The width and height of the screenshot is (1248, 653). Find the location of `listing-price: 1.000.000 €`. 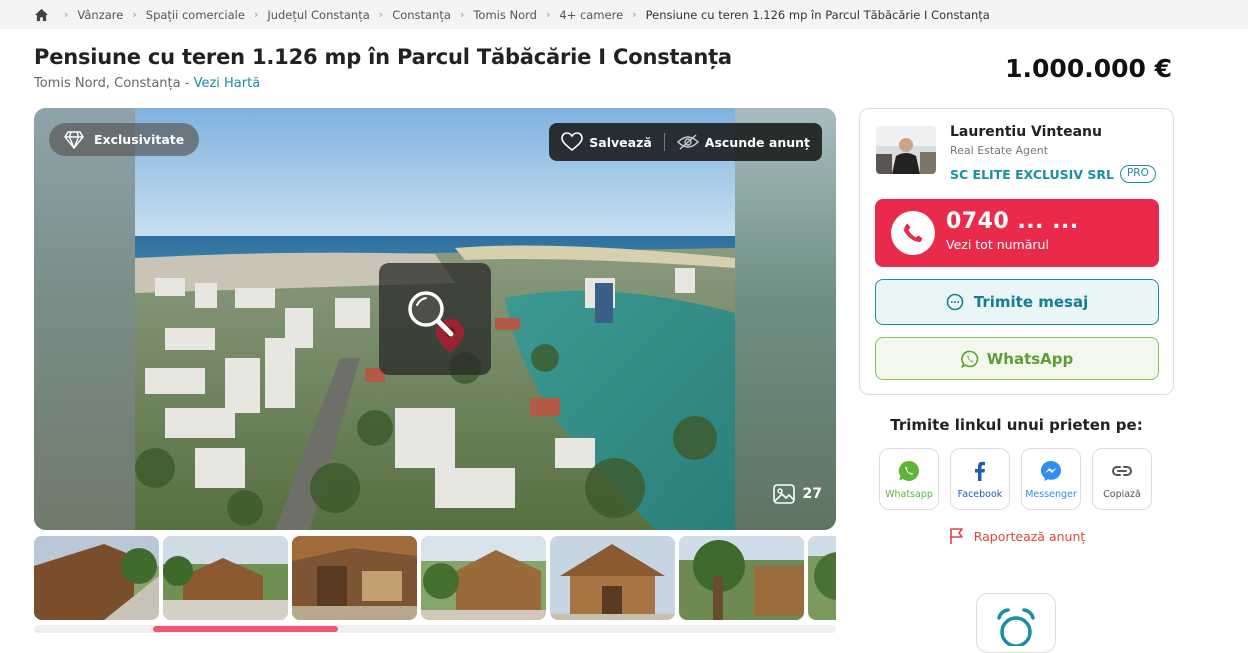

listing-price: 1.000.000 € is located at coordinates (1088, 68).